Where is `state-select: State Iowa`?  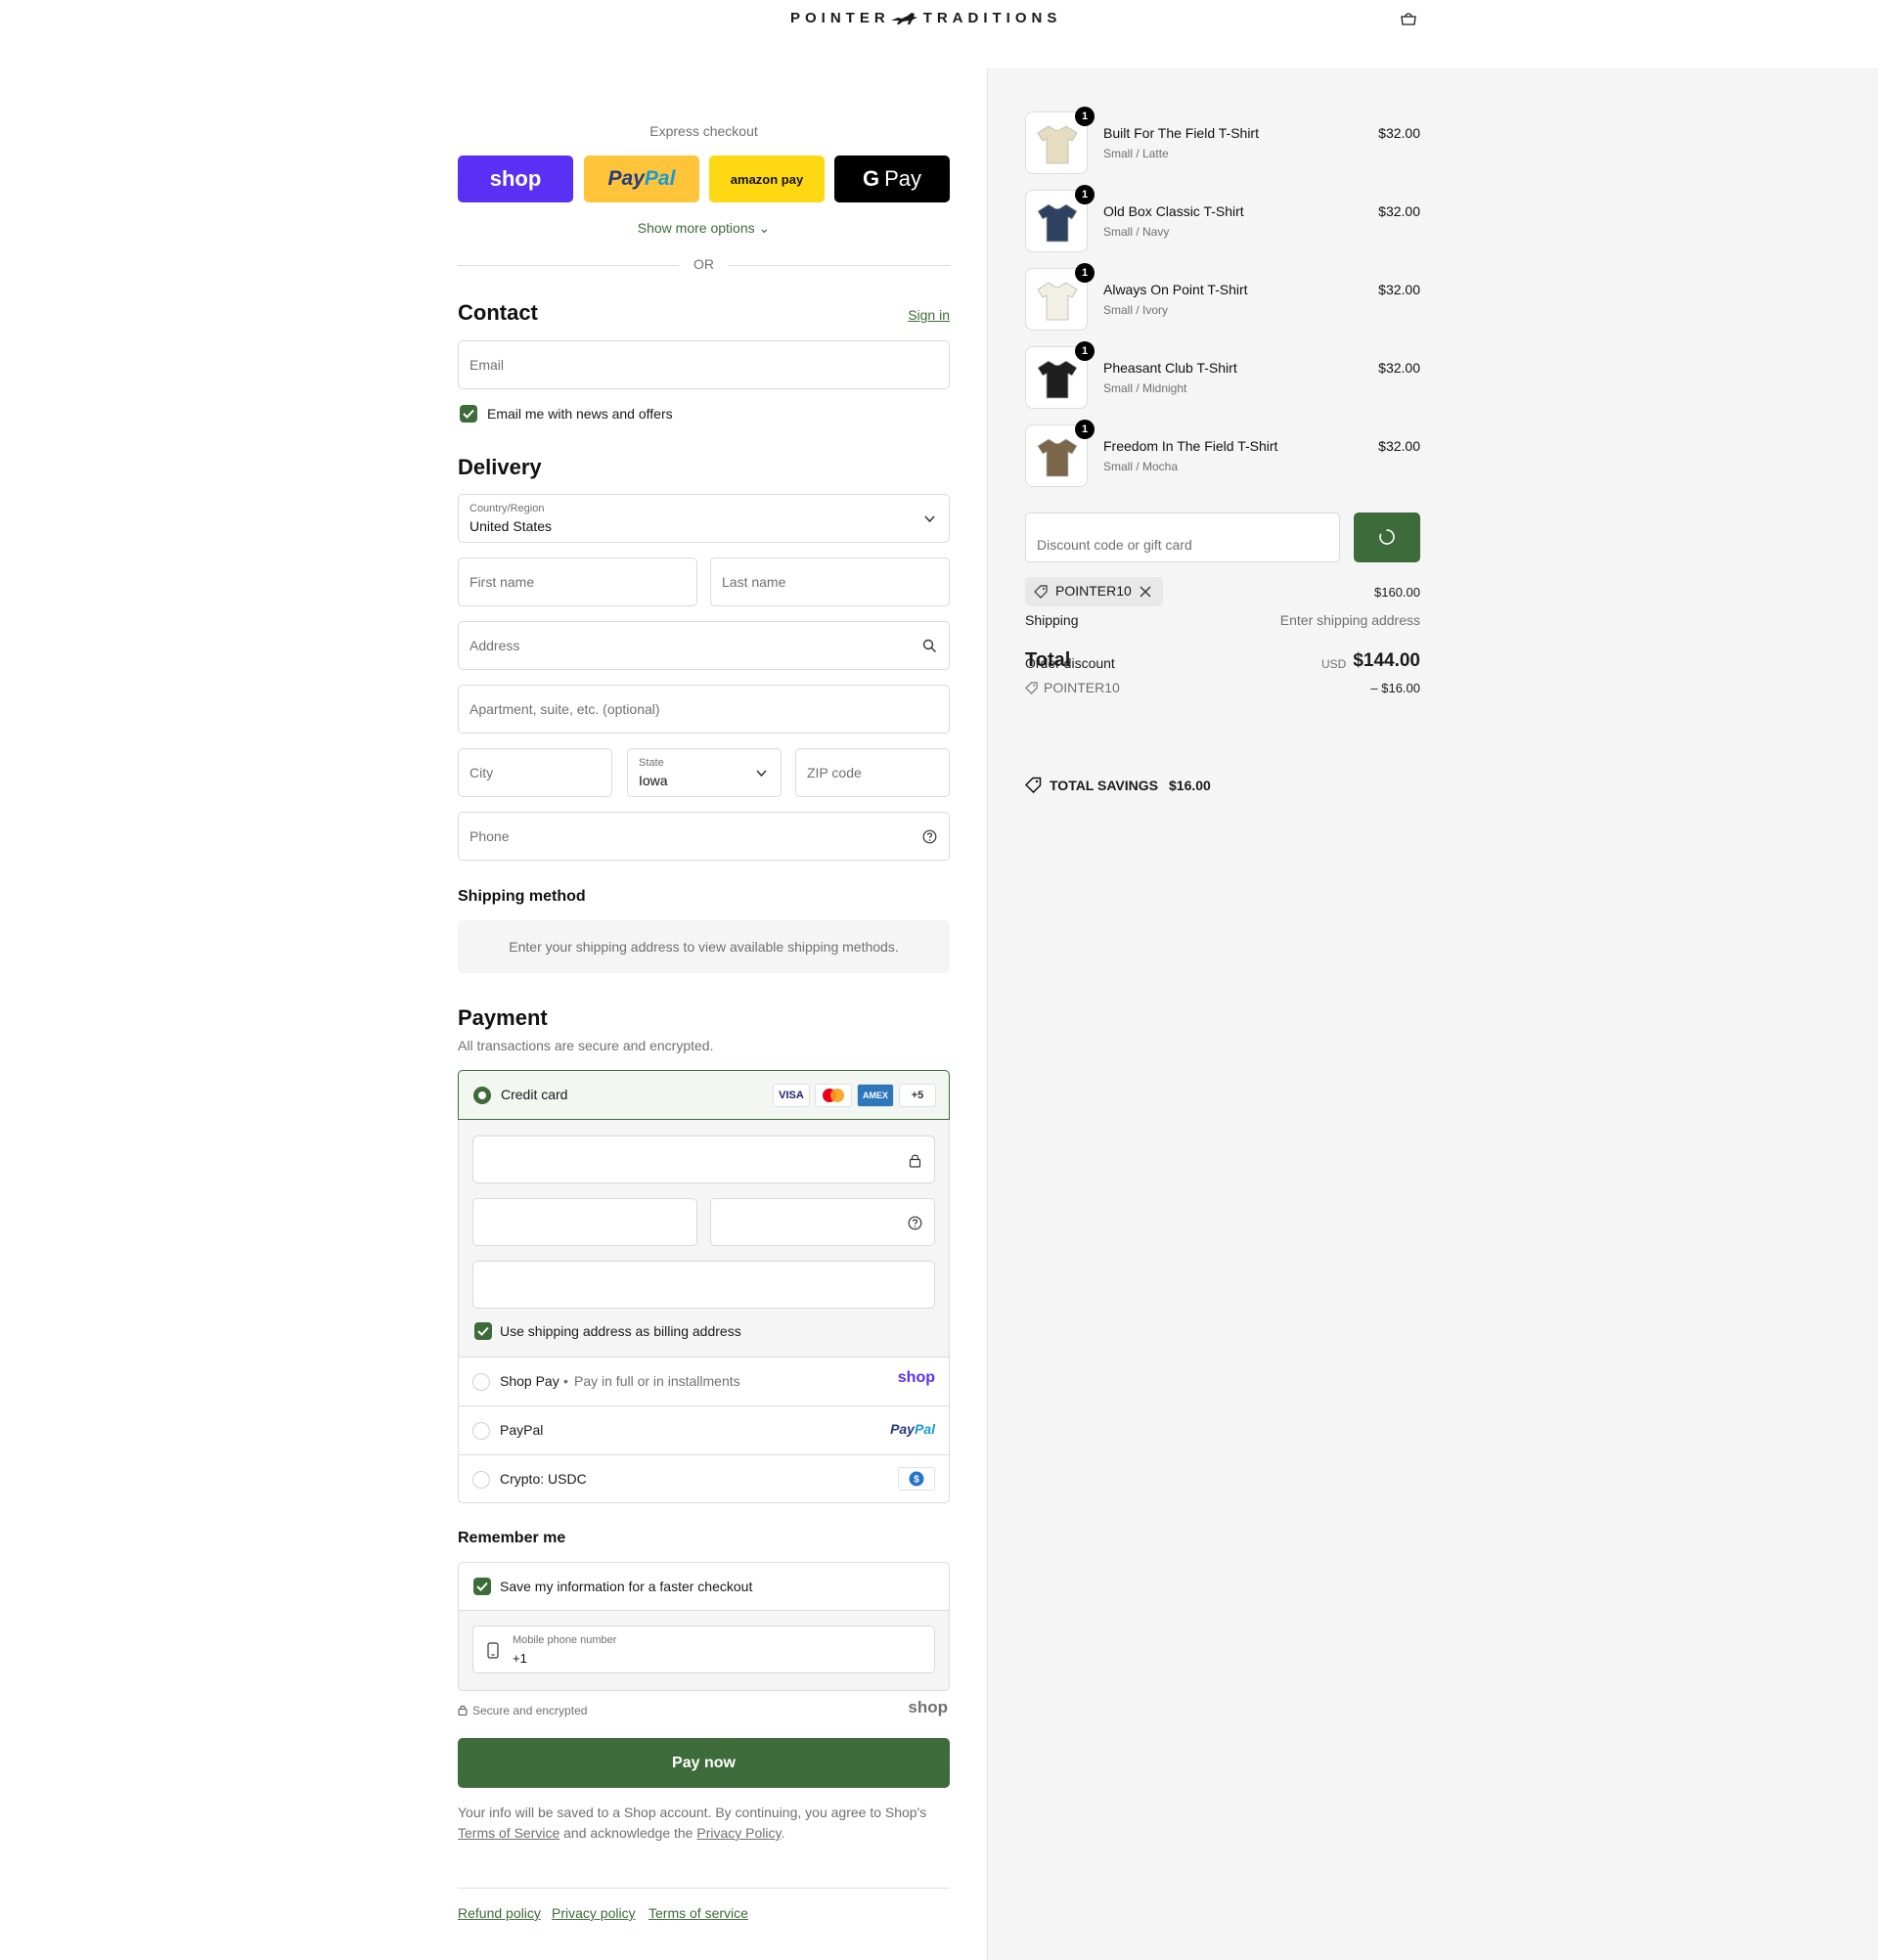 state-select: State Iowa is located at coordinates (704, 773).